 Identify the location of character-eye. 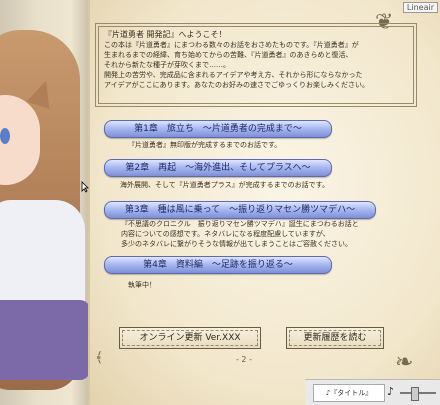
(5, 136).